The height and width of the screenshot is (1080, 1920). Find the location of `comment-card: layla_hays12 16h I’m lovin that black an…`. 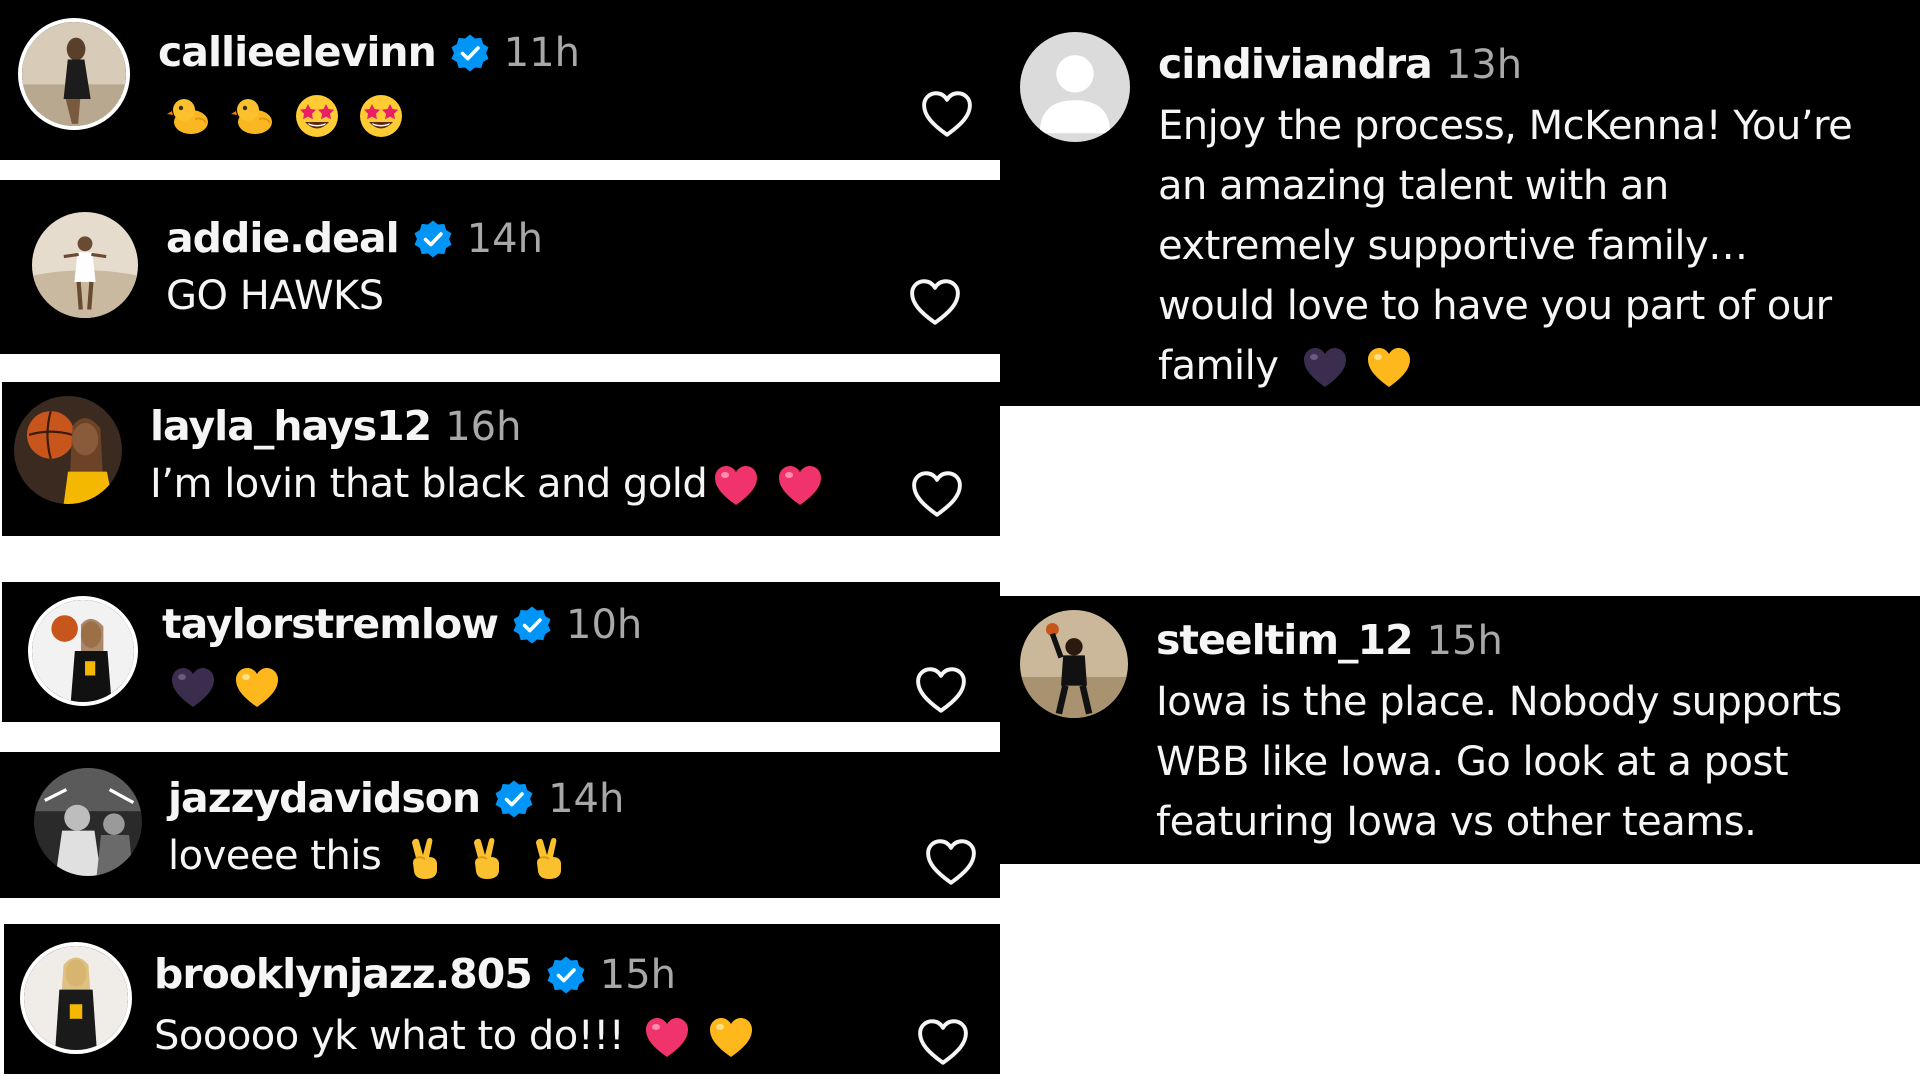

comment-card: layla_hays12 16h I’m lovin that black an… is located at coordinates (501, 459).